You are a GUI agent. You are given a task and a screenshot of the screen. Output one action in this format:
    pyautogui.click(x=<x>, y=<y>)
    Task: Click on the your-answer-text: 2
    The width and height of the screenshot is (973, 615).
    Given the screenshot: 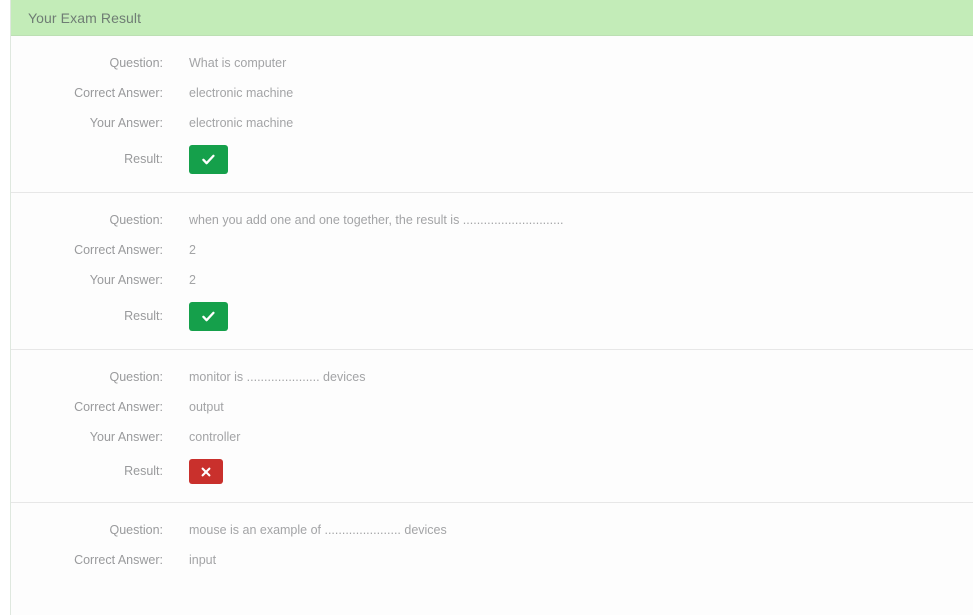 What is the action you would take?
    pyautogui.click(x=192, y=280)
    